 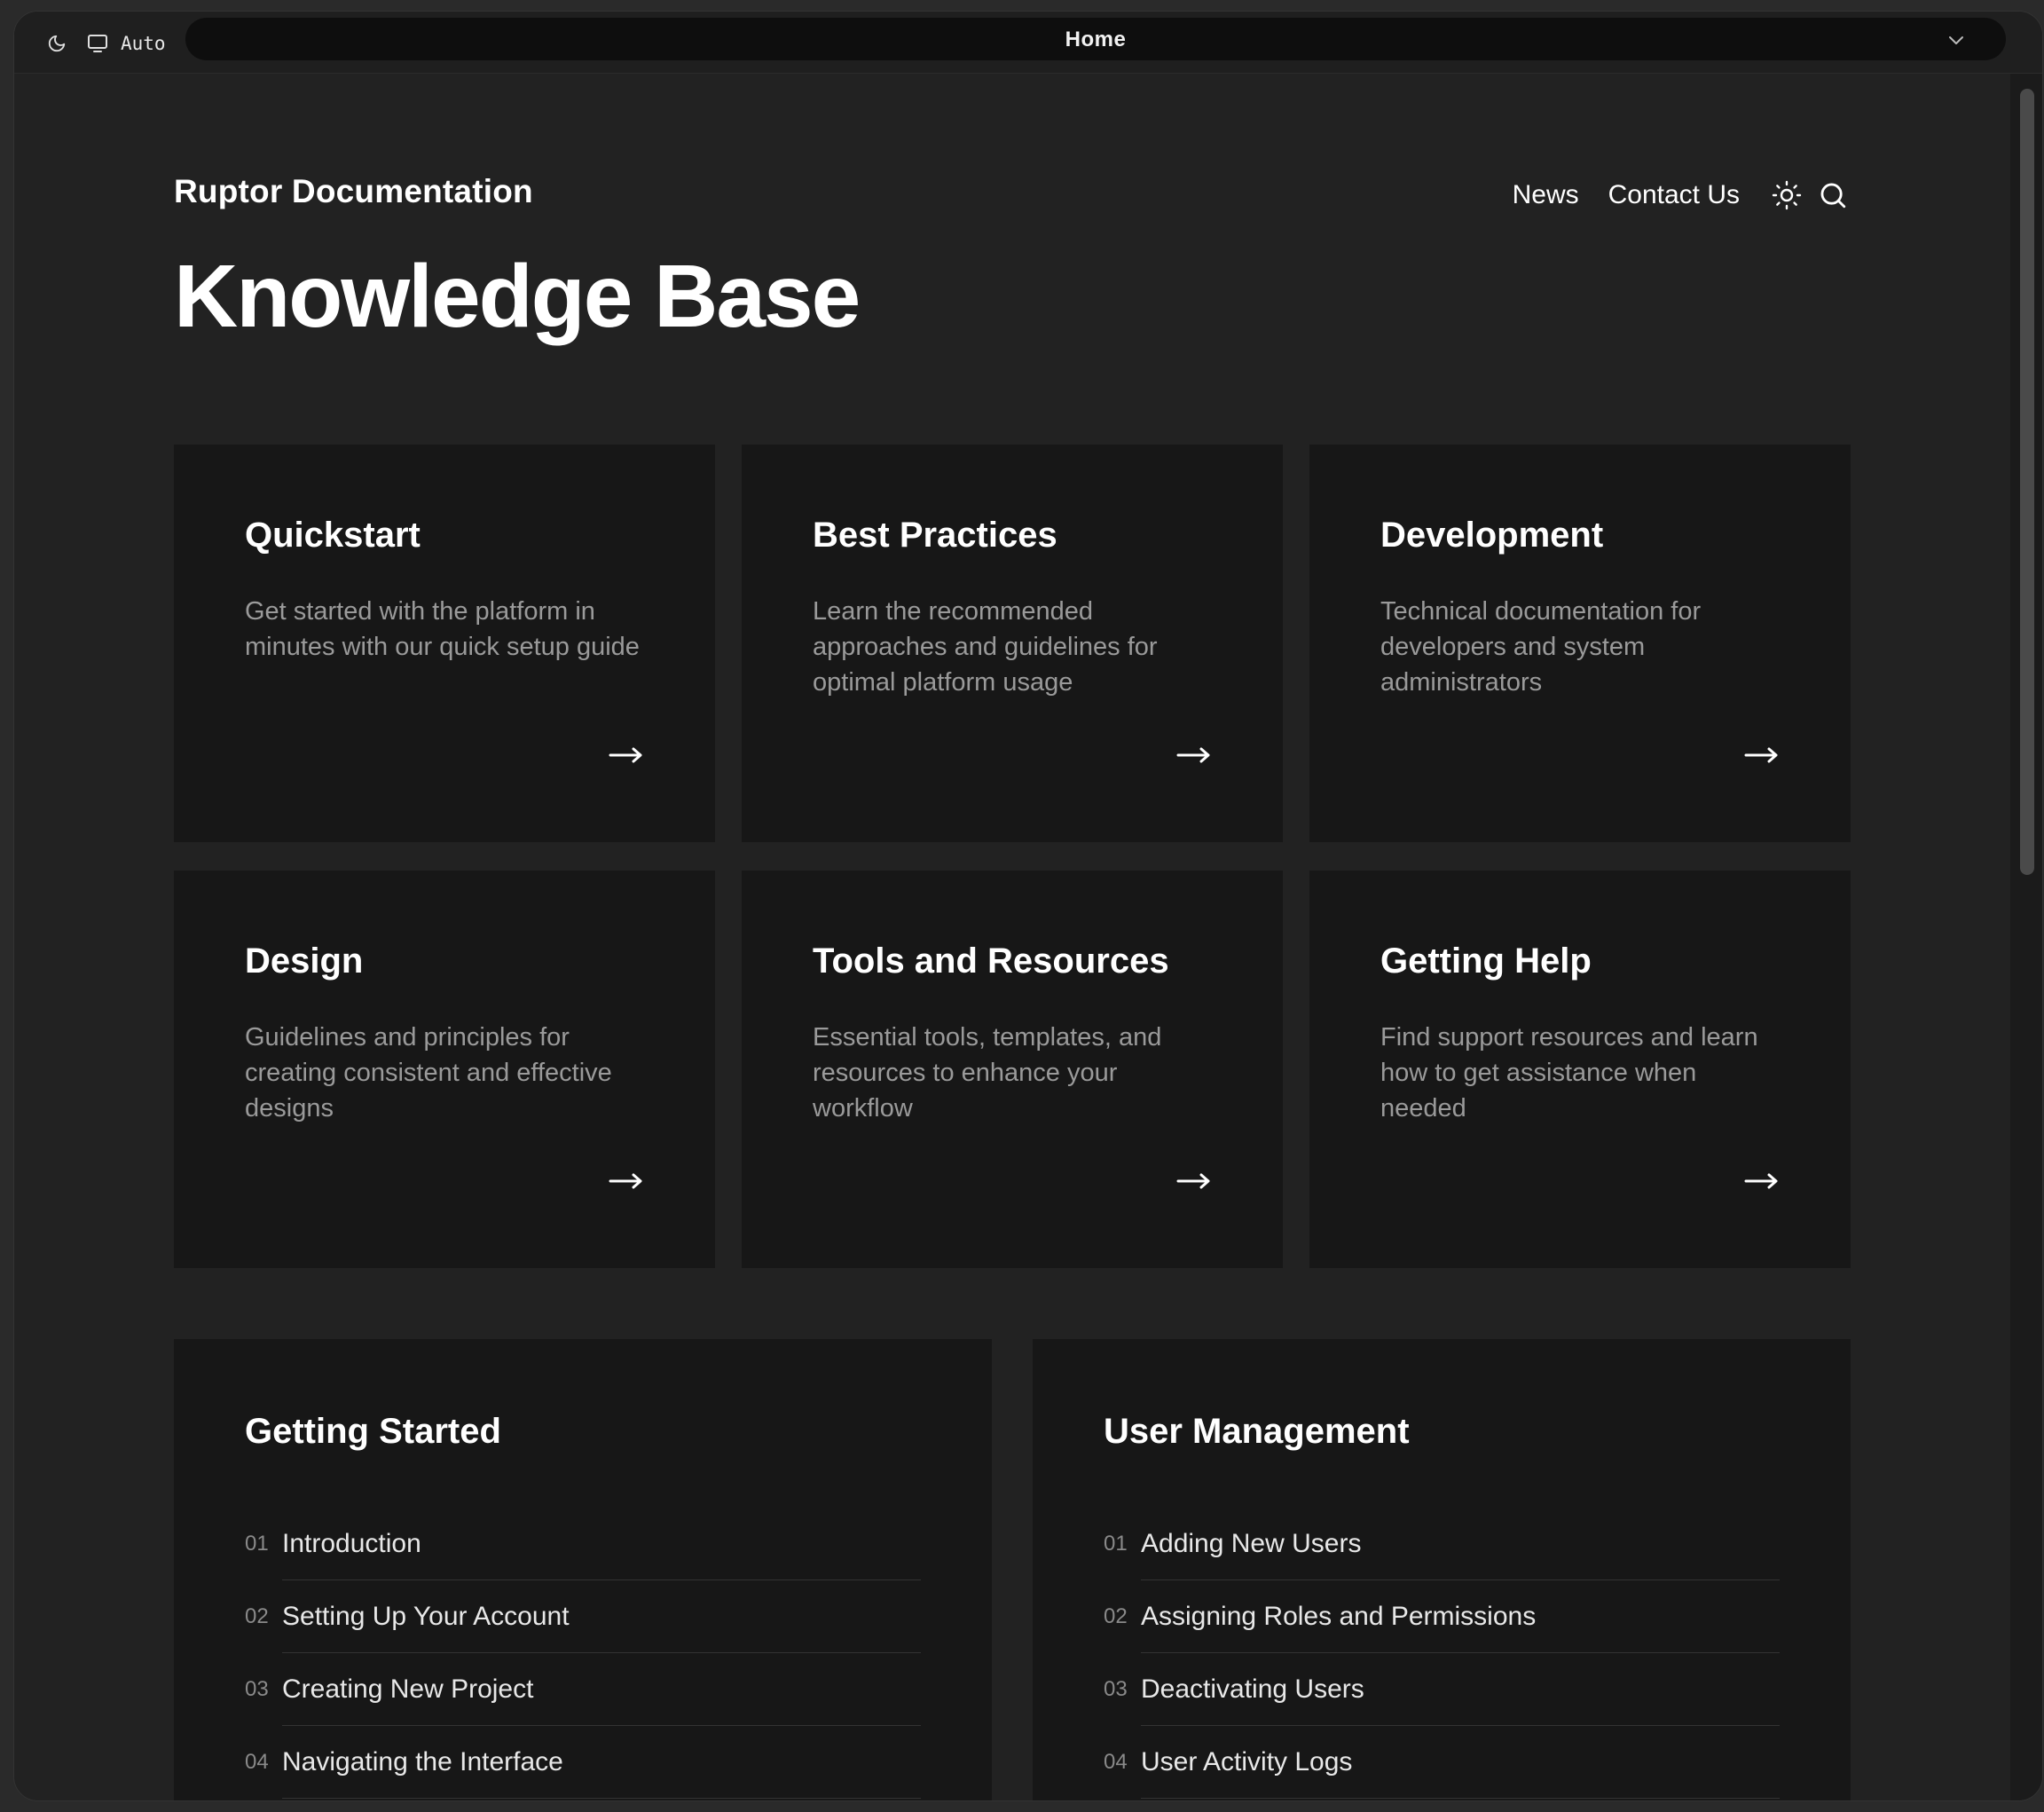 What do you see at coordinates (583, 1690) in the screenshot?
I see `toc-item: 03 Creating New Project` at bounding box center [583, 1690].